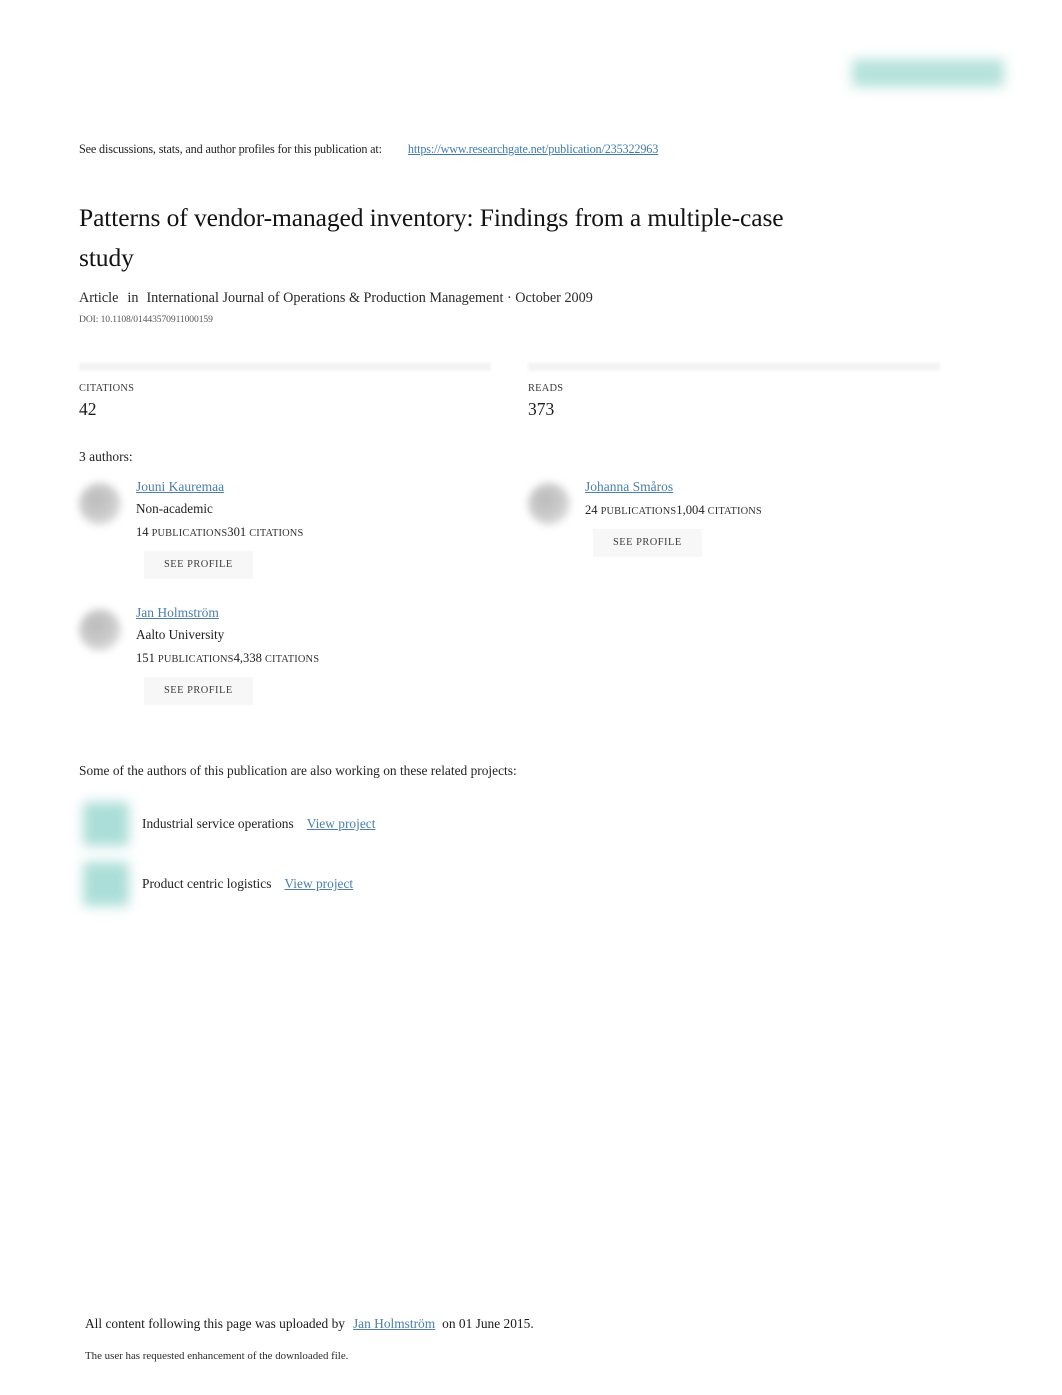 The image size is (1062, 1395). What do you see at coordinates (591, 510) in the screenshot?
I see `author-publications-count: 24` at bounding box center [591, 510].